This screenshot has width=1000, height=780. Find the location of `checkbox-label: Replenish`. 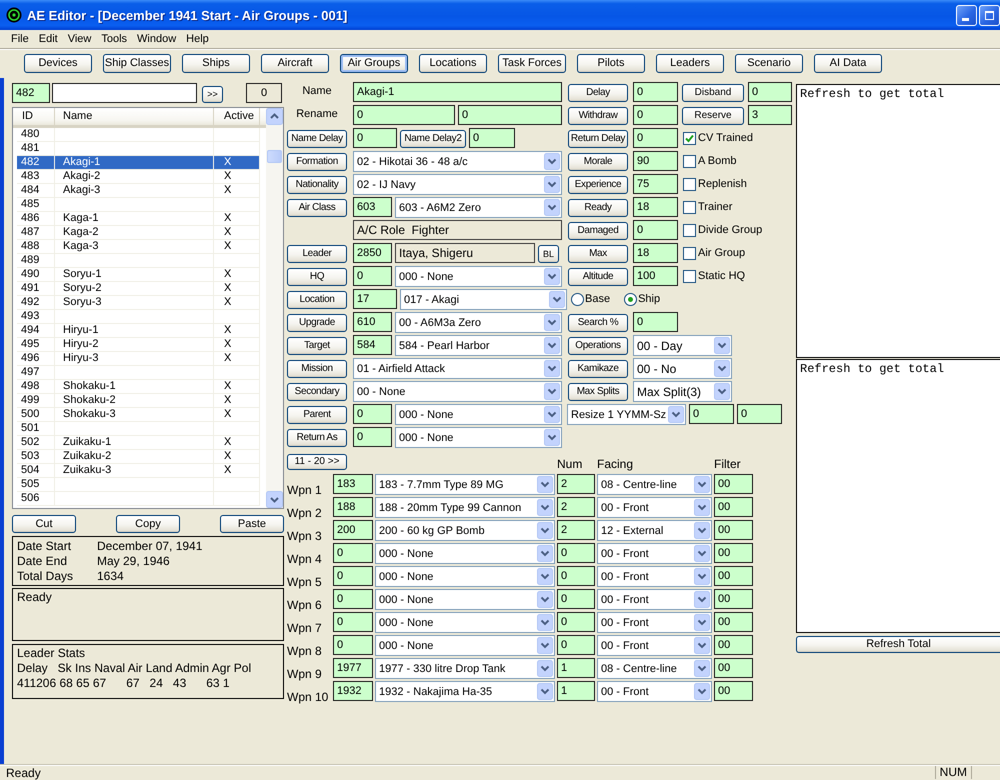

checkbox-label: Replenish is located at coordinates (722, 184).